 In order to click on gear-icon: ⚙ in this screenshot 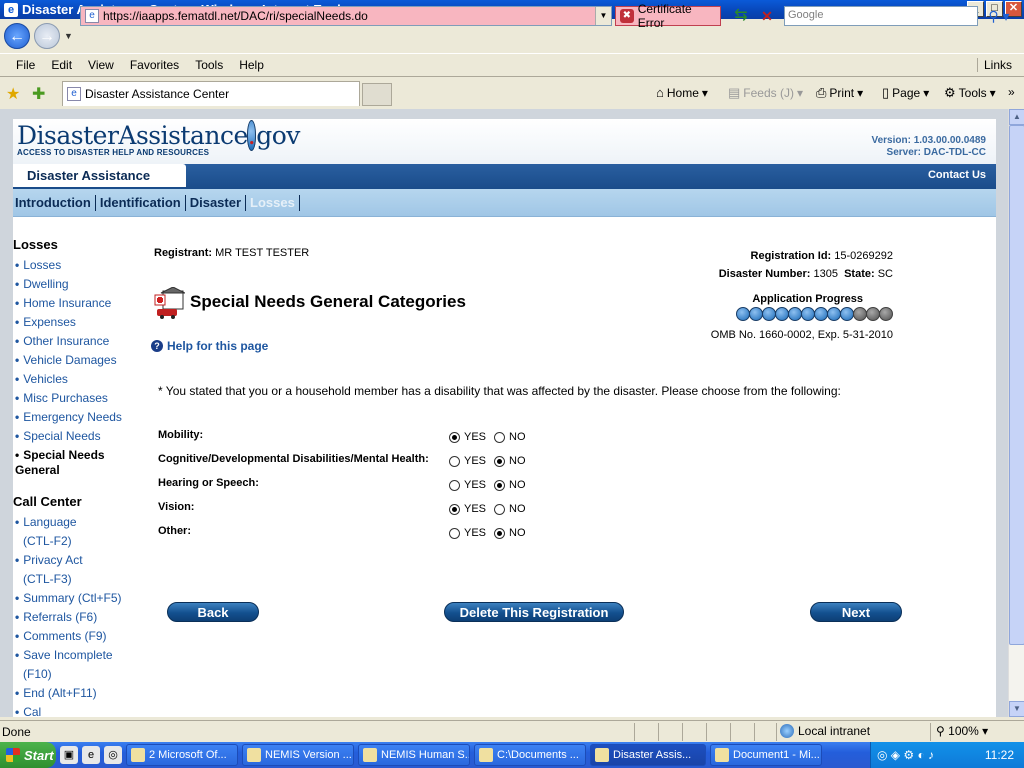, I will do `click(950, 92)`.